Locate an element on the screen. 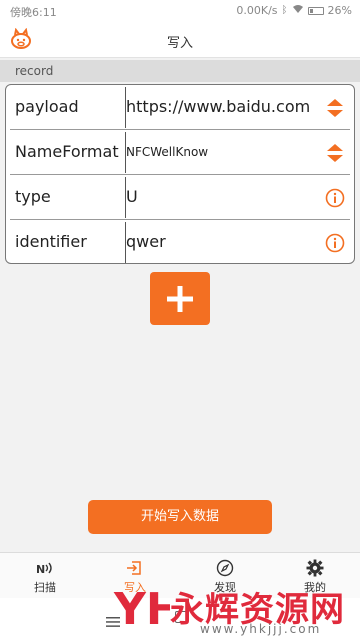  status-time: 傍晚6:11 is located at coordinates (33, 12).